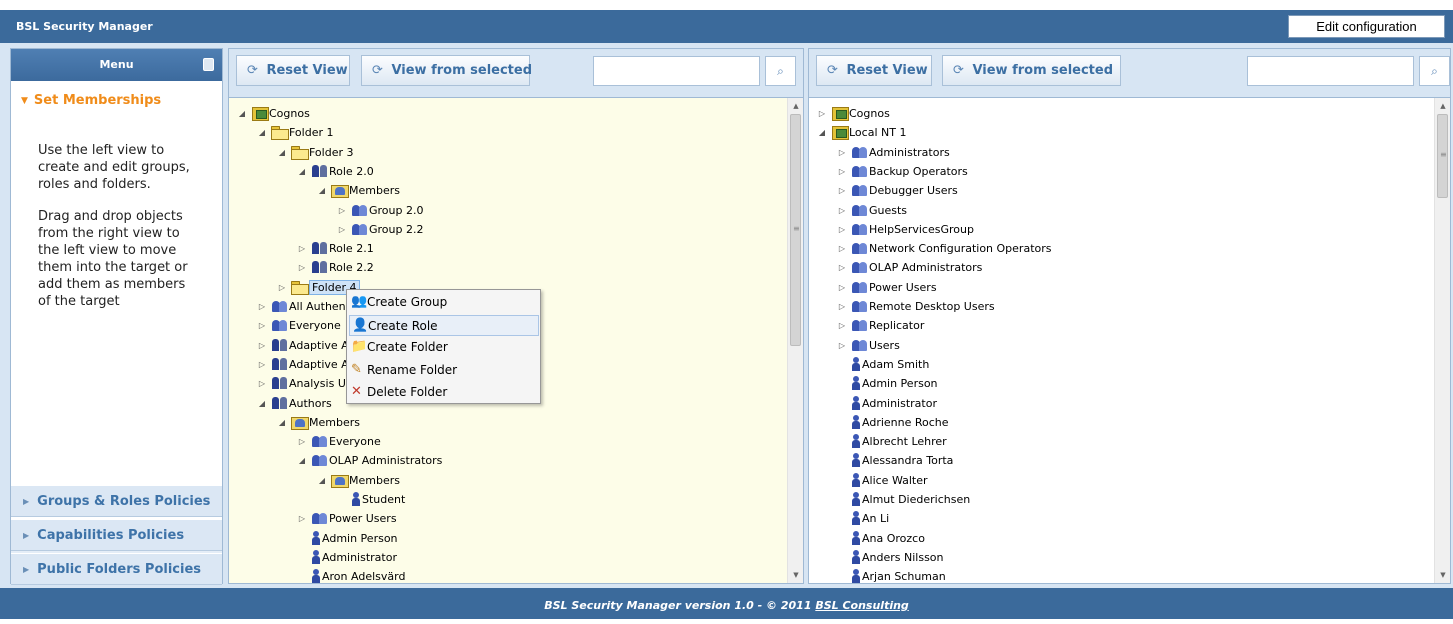 The image size is (1453, 624). What do you see at coordinates (301, 306) in the screenshot?
I see `tree-node: ▷ All Authen` at bounding box center [301, 306].